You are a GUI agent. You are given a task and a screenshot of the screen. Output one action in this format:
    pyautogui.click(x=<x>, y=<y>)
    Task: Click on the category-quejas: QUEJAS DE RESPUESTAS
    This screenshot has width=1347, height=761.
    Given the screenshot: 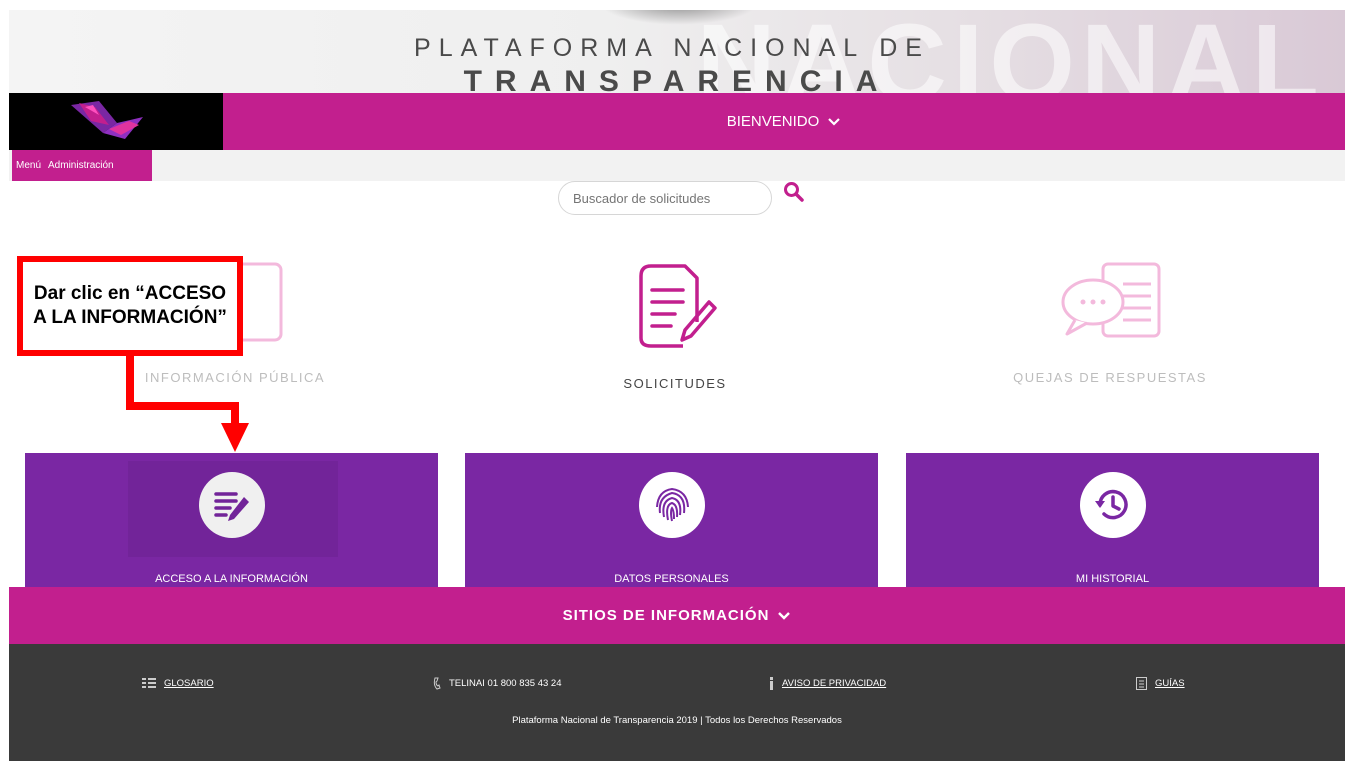 What is the action you would take?
    pyautogui.click(x=1110, y=323)
    